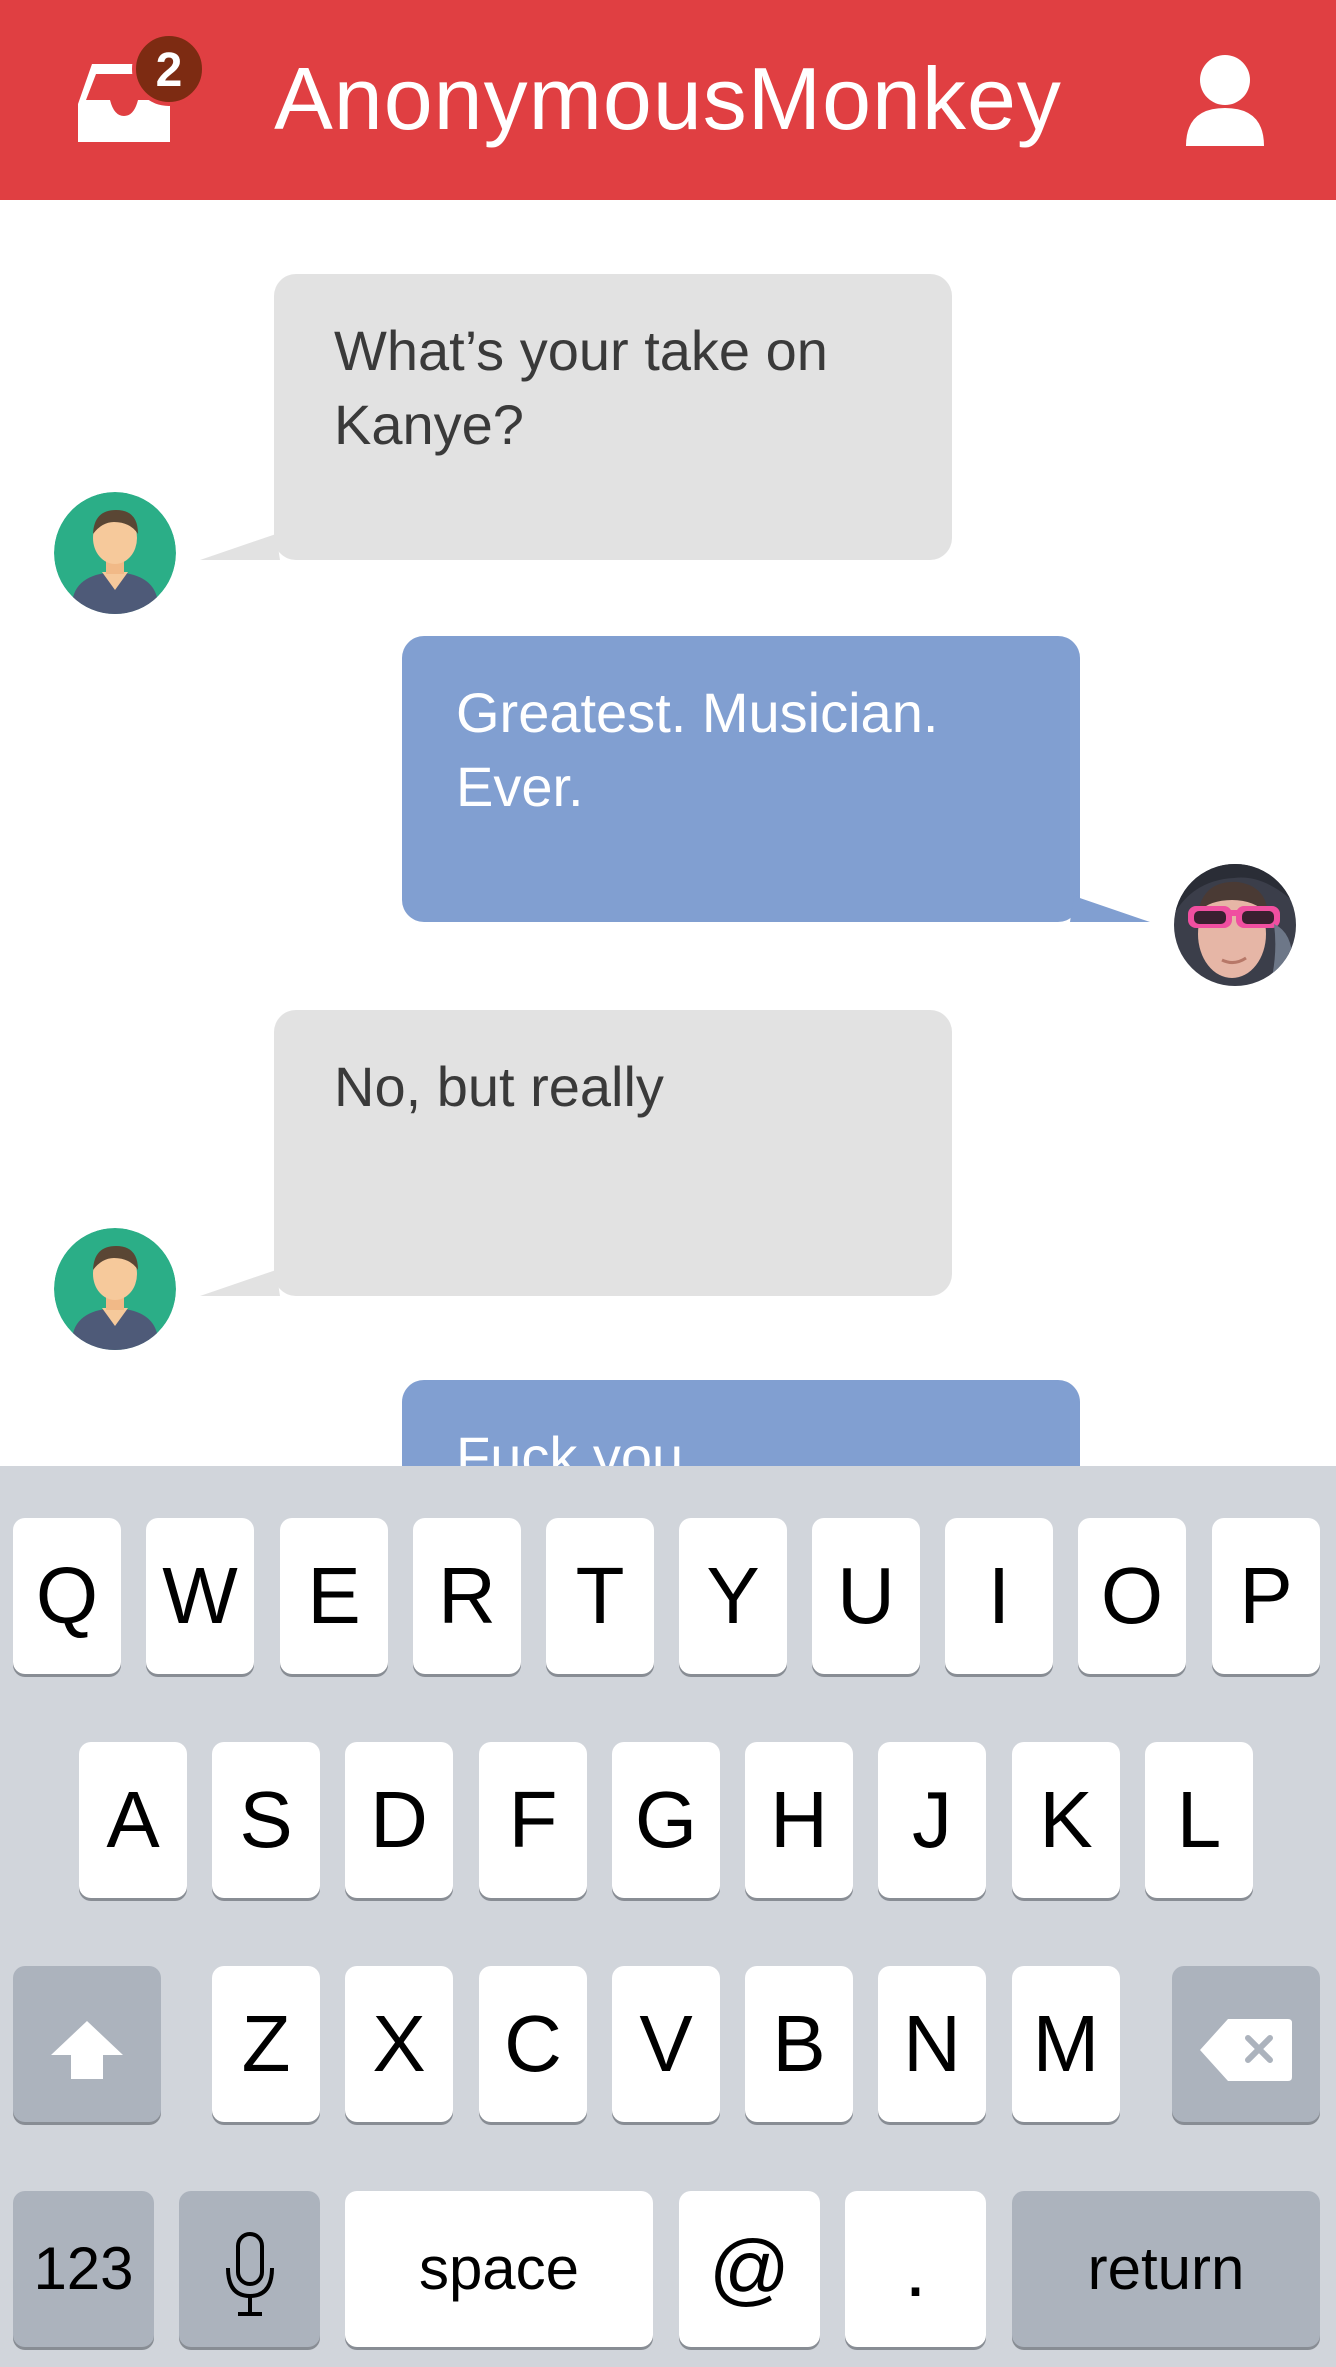 The image size is (1336, 2367). I want to click on app-header: 2 AnonymousMonkey, so click(668, 100).